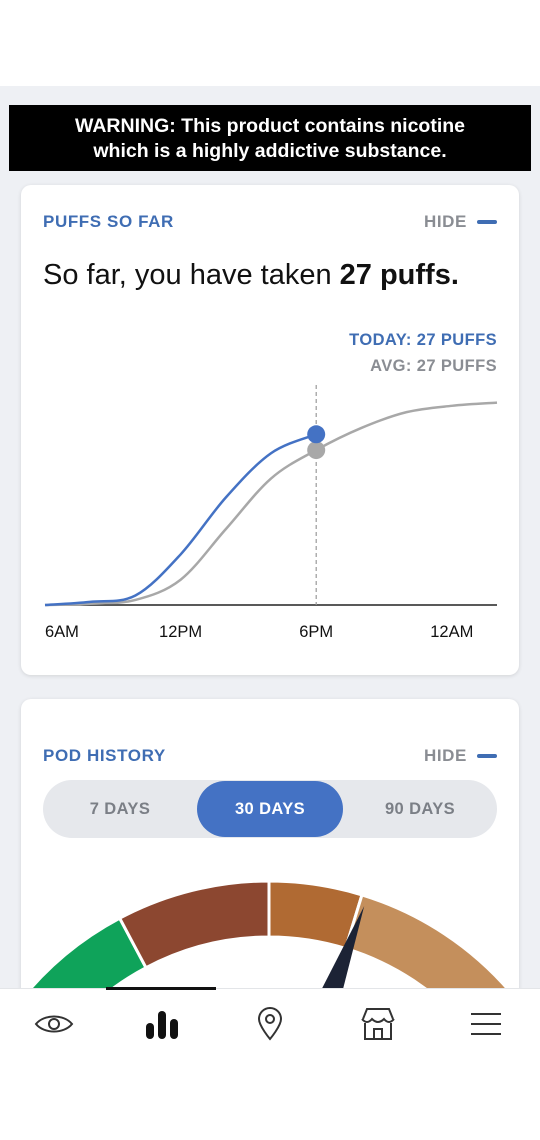 The width and height of the screenshot is (540, 1140). I want to click on eye-icon, so click(54, 1024).